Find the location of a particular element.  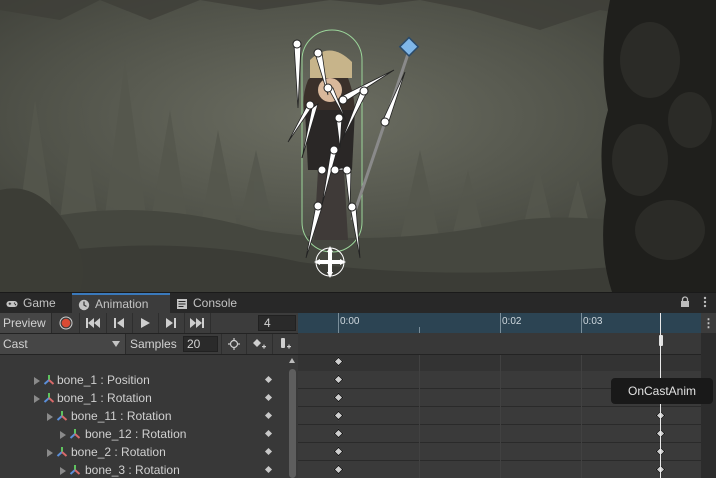

play-icon is located at coordinates (145, 323).